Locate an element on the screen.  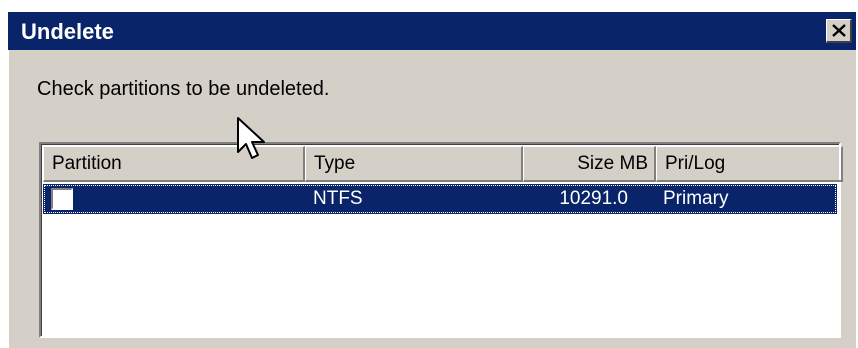
cell-type: NTFS is located at coordinates (338, 198).